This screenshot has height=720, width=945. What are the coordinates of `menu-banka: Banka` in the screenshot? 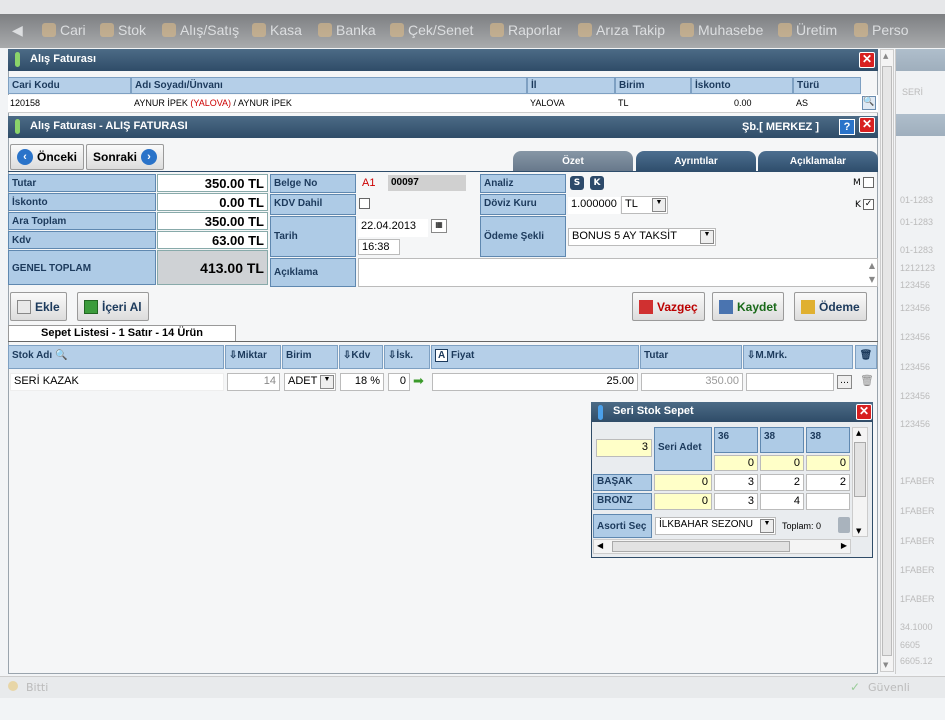 It's located at (347, 30).